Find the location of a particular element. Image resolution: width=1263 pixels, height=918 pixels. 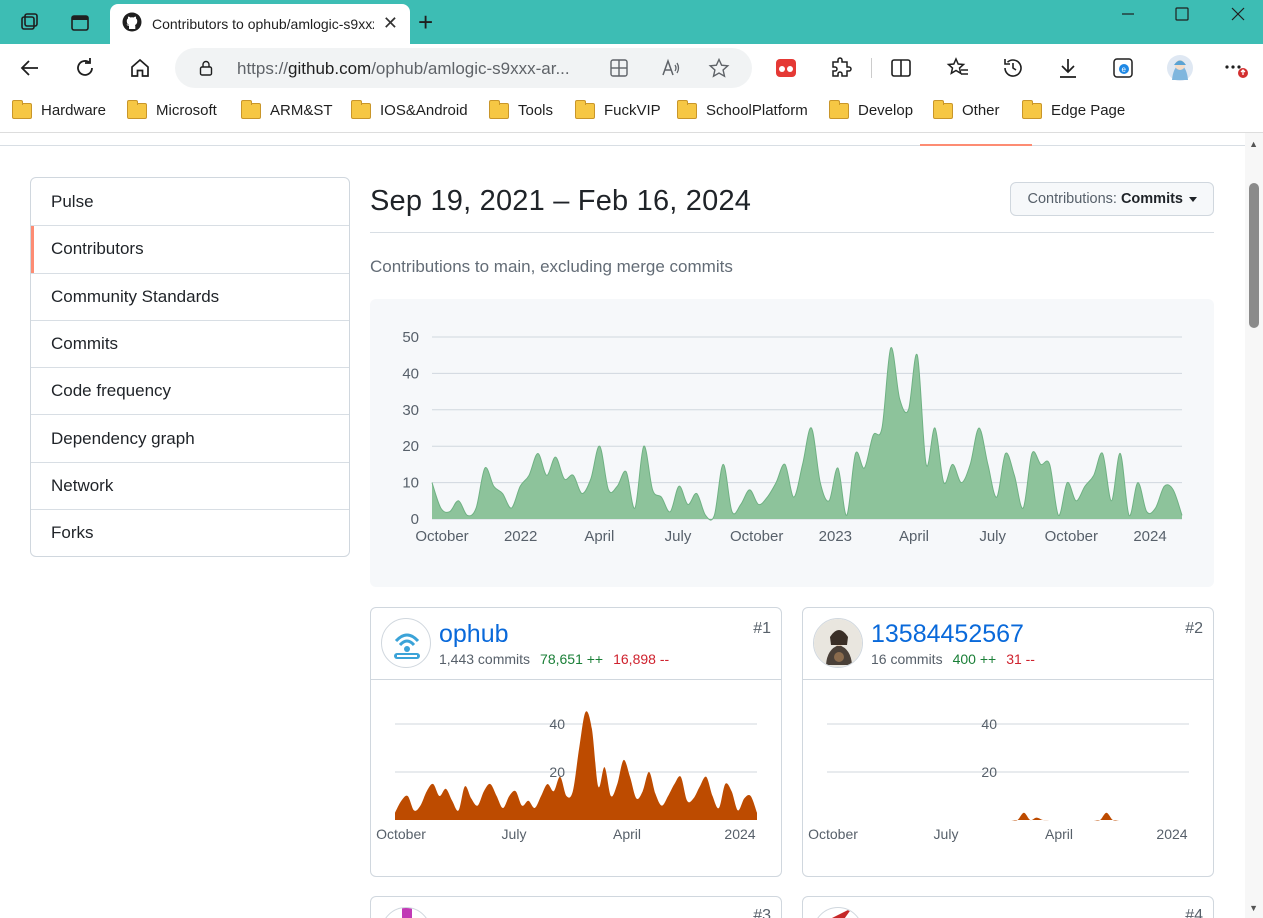

menu-item-network: Network is located at coordinates (190, 485).